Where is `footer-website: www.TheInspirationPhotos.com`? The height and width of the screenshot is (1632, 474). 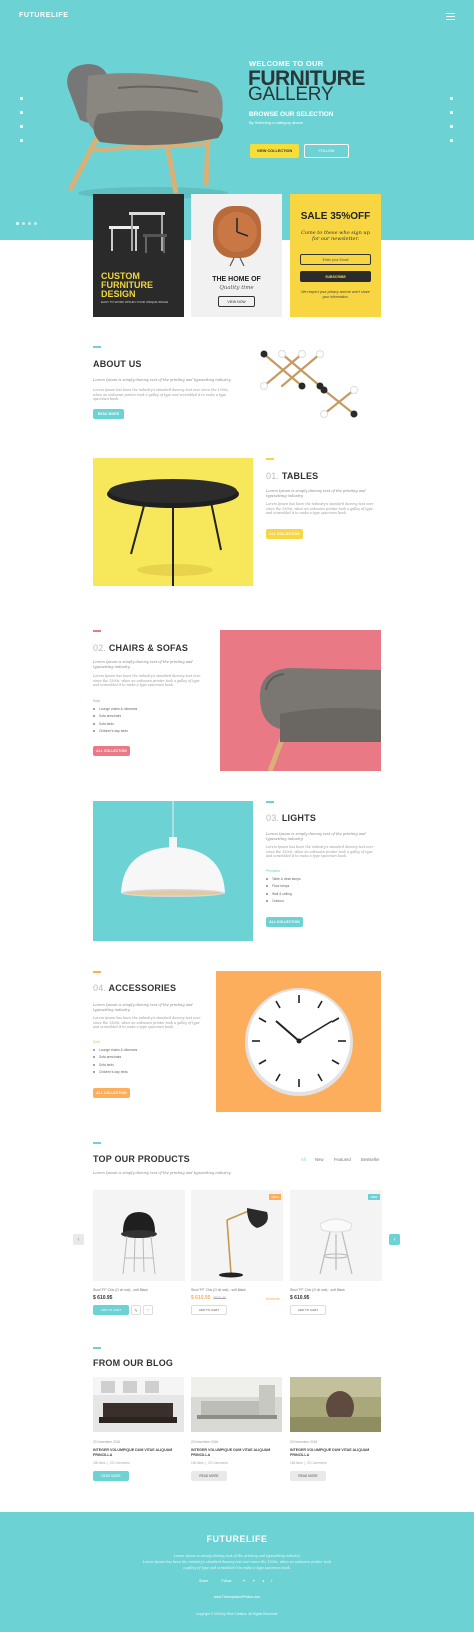 footer-website: www.TheInspirationPhotos.com is located at coordinates (237, 1597).